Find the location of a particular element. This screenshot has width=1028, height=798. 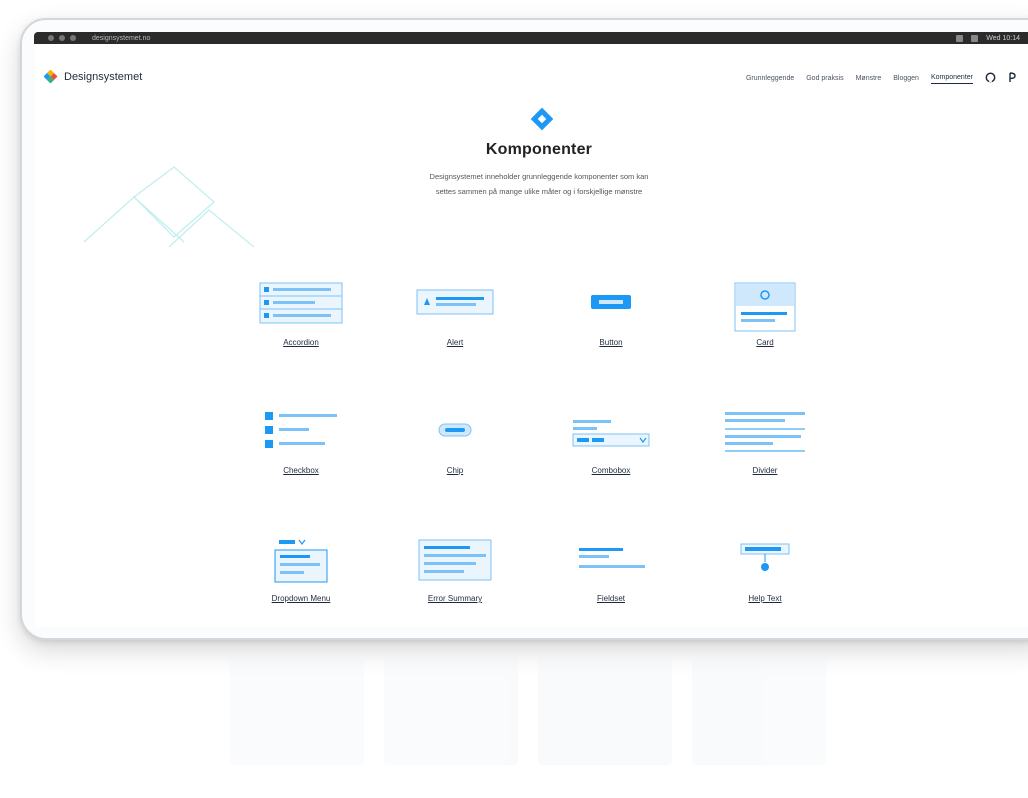

component-card-alert: Alert is located at coordinates (455, 329).